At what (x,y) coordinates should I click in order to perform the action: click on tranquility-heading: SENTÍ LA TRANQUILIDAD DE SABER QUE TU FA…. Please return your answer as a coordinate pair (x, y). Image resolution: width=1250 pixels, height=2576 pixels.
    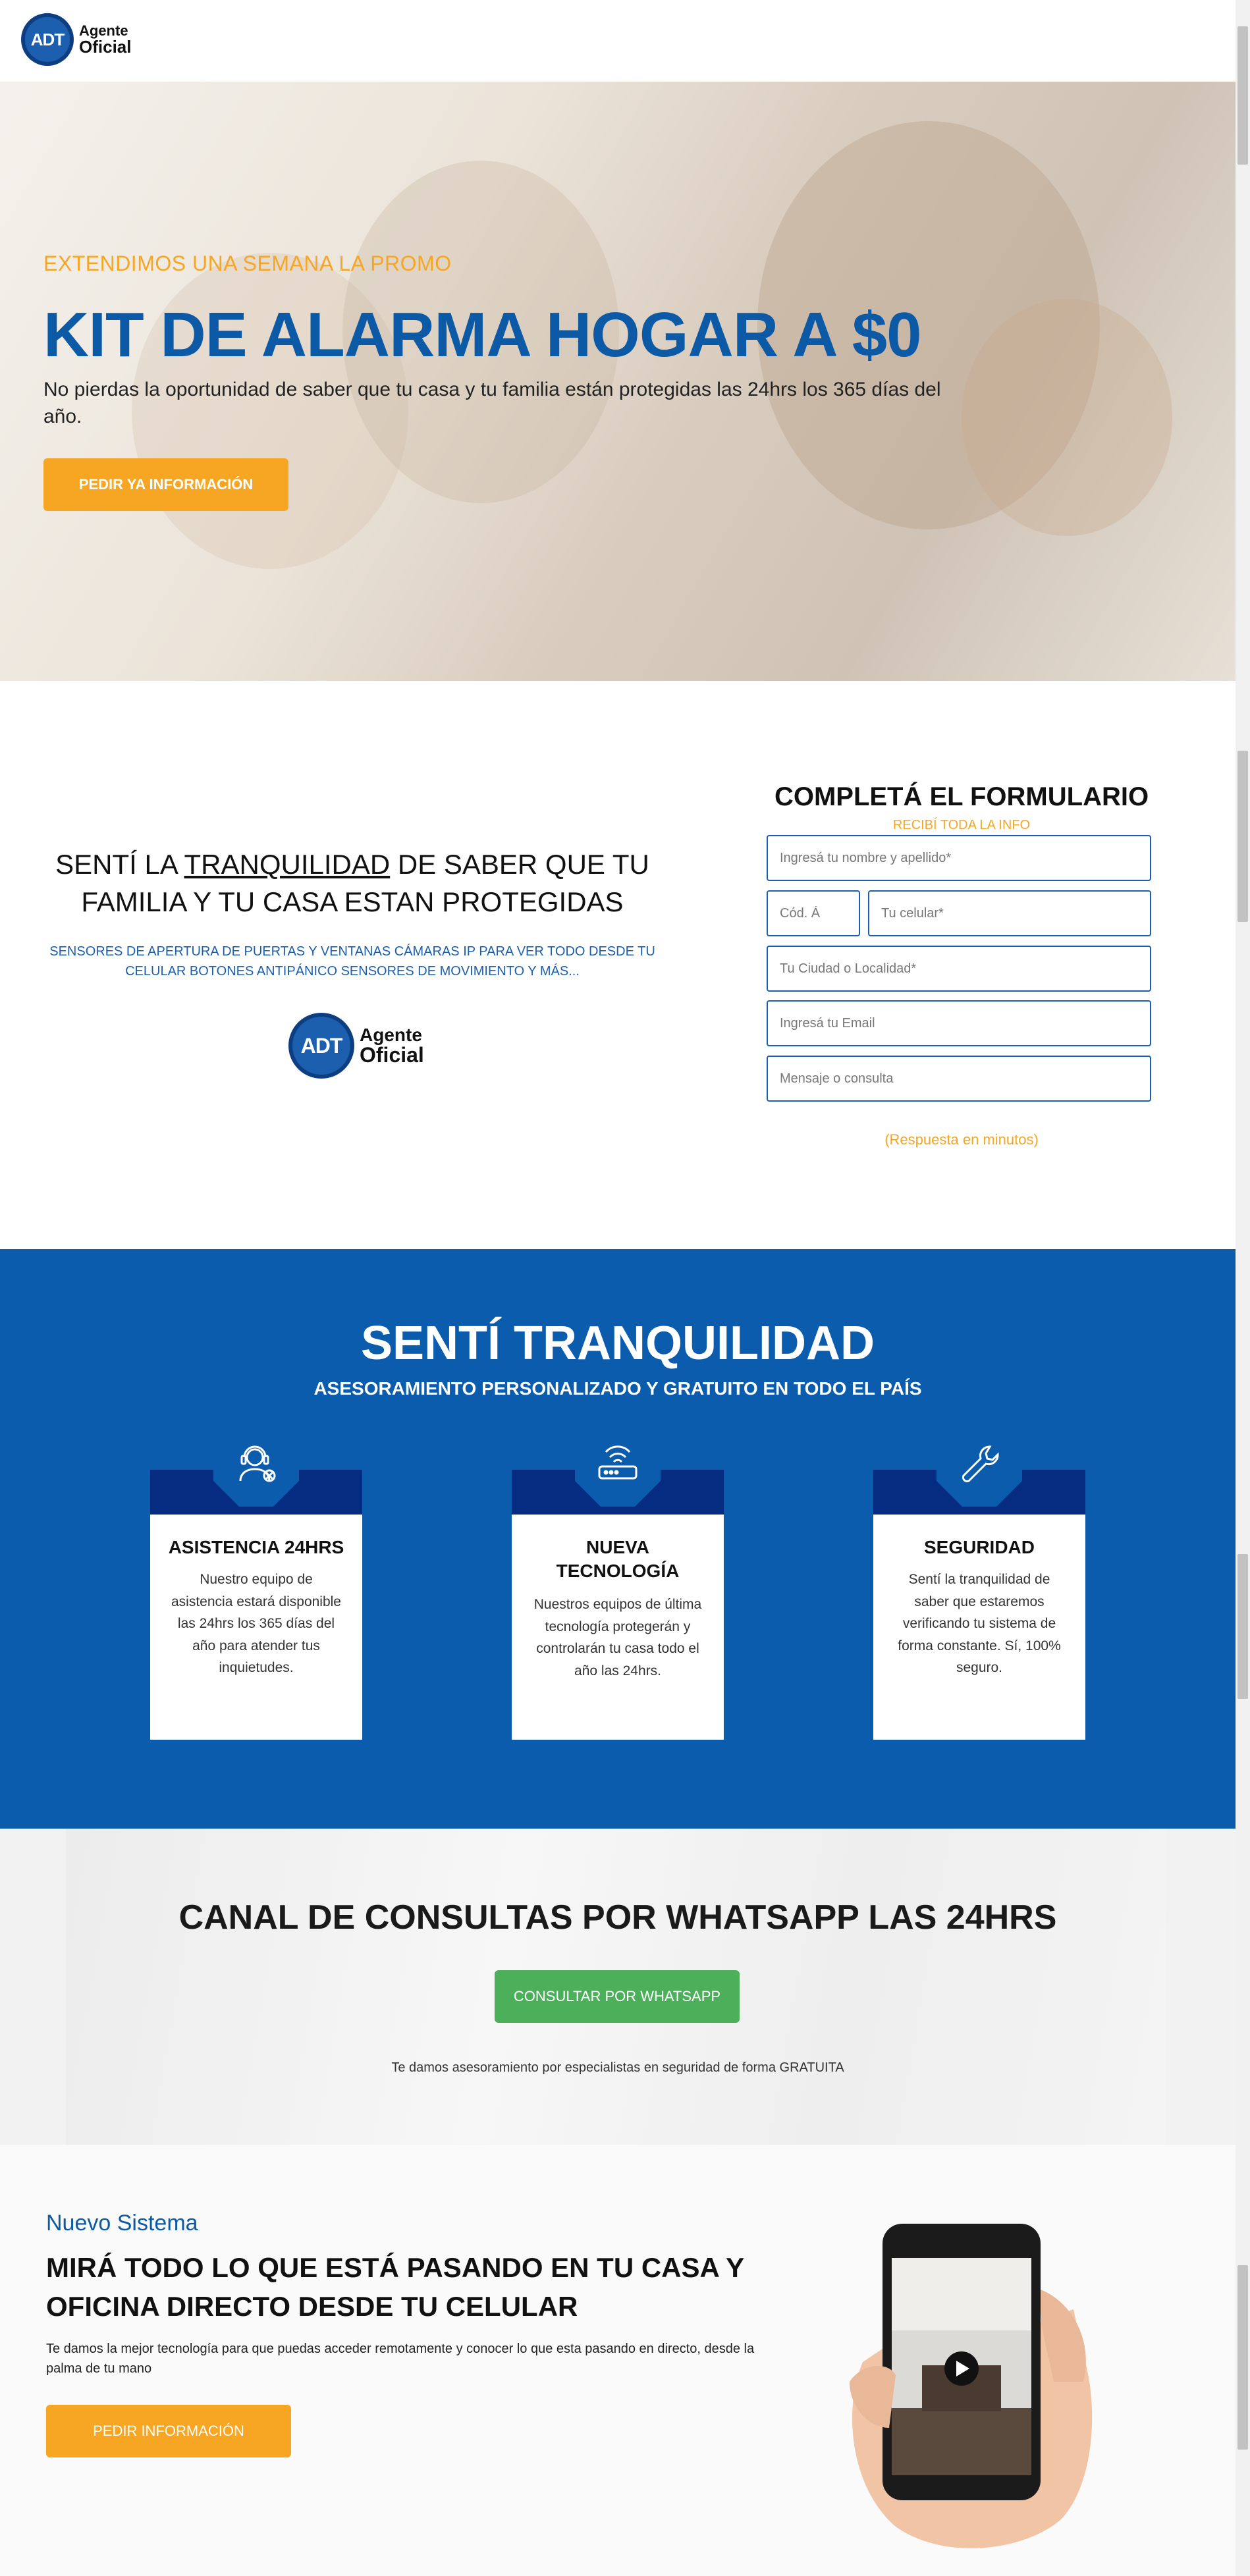
    Looking at the image, I should click on (352, 884).